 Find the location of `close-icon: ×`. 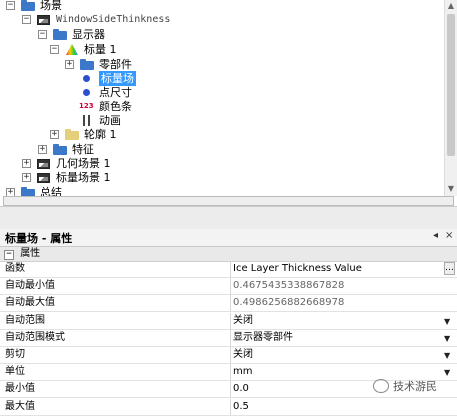

close-icon: × is located at coordinates (449, 235).